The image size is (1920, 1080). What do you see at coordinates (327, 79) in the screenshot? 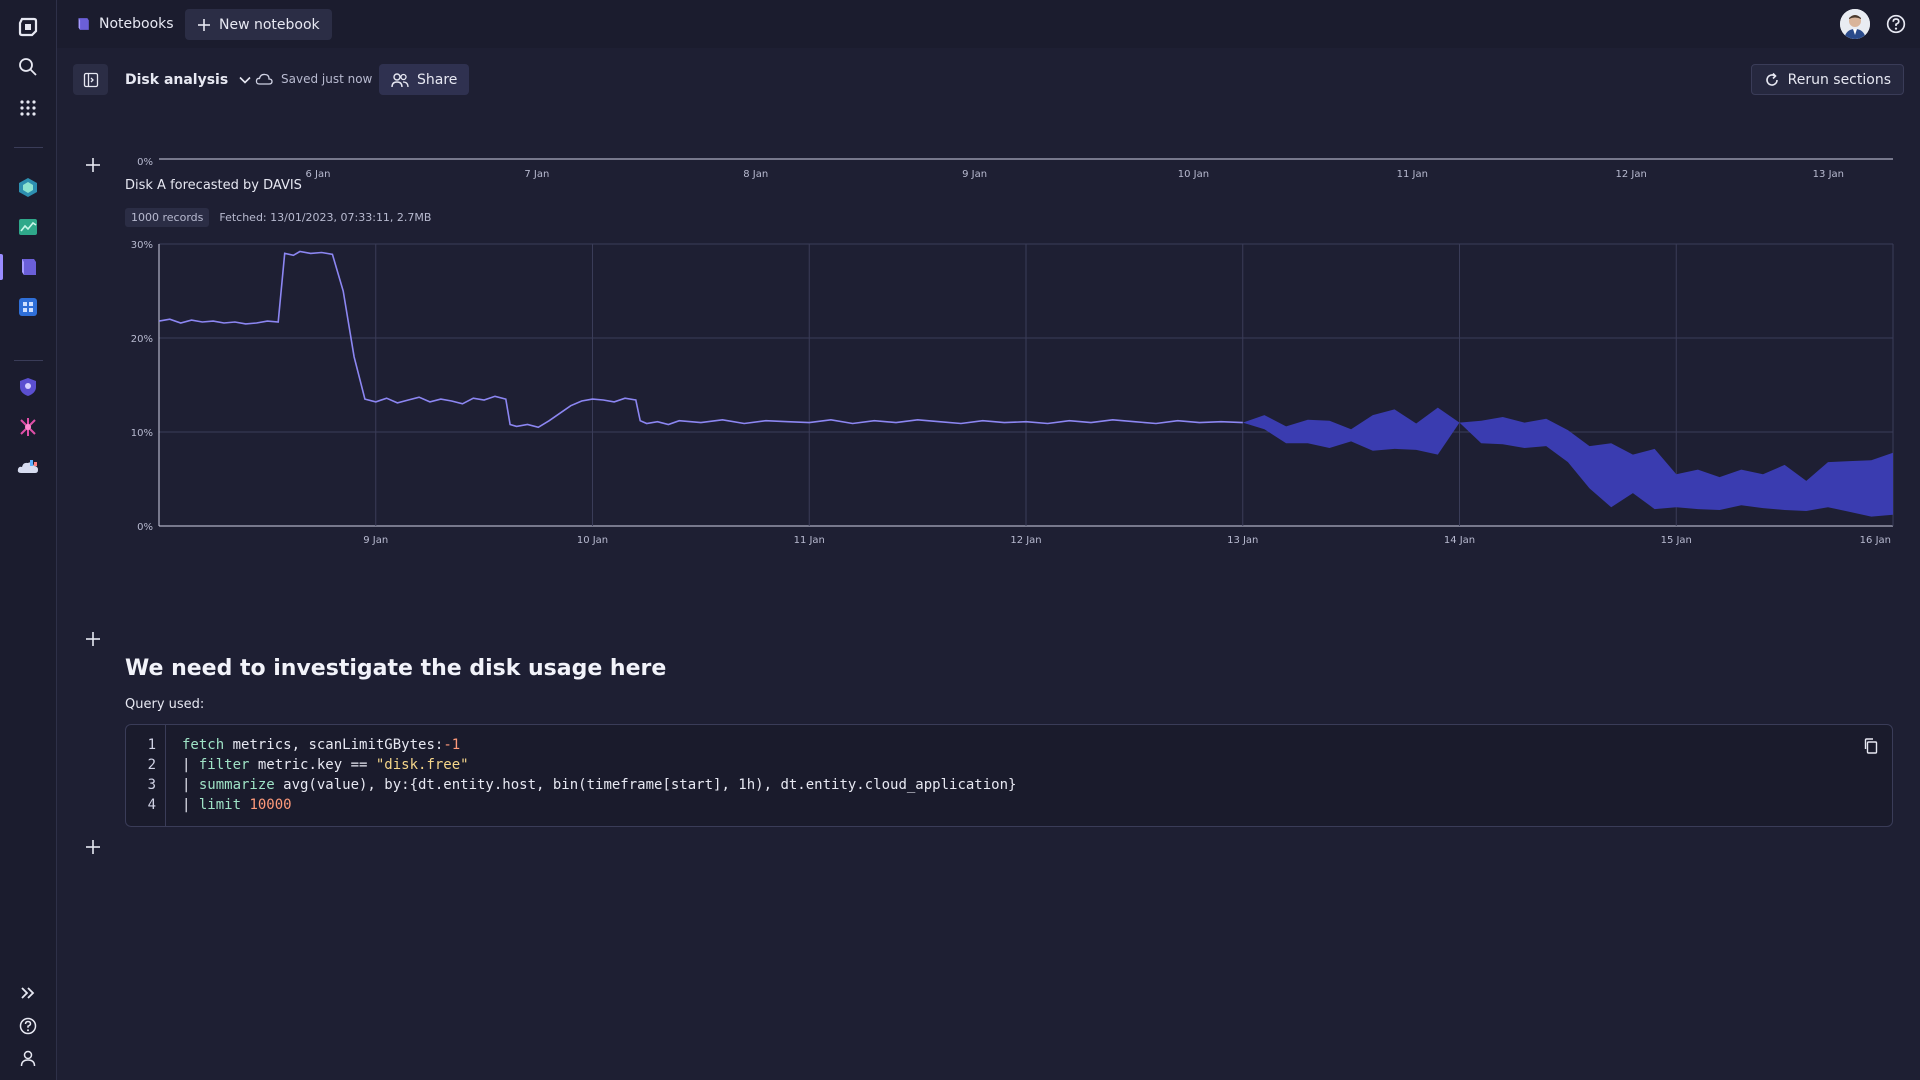
I see `saved-status-text: Saved just now` at bounding box center [327, 79].